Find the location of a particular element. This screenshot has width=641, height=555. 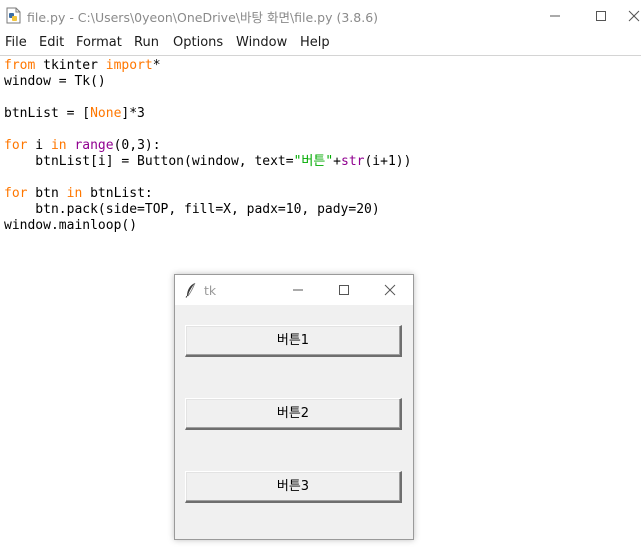

close-button is located at coordinates (632, 15).